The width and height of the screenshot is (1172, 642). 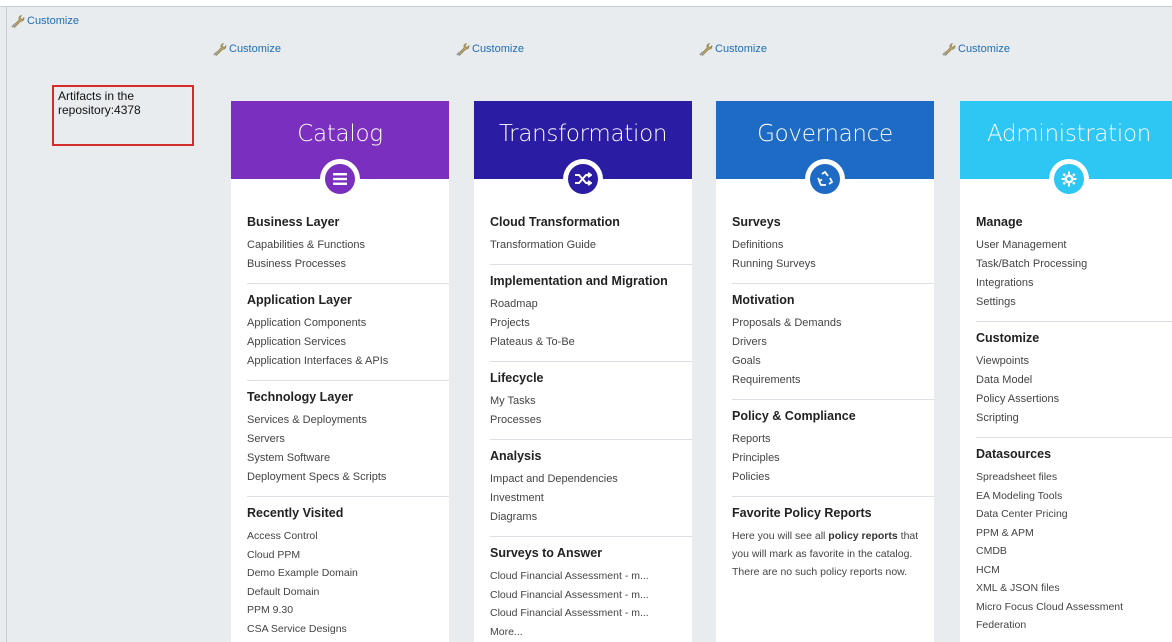 What do you see at coordinates (833, 477) in the screenshot?
I see `link-policies: Policies` at bounding box center [833, 477].